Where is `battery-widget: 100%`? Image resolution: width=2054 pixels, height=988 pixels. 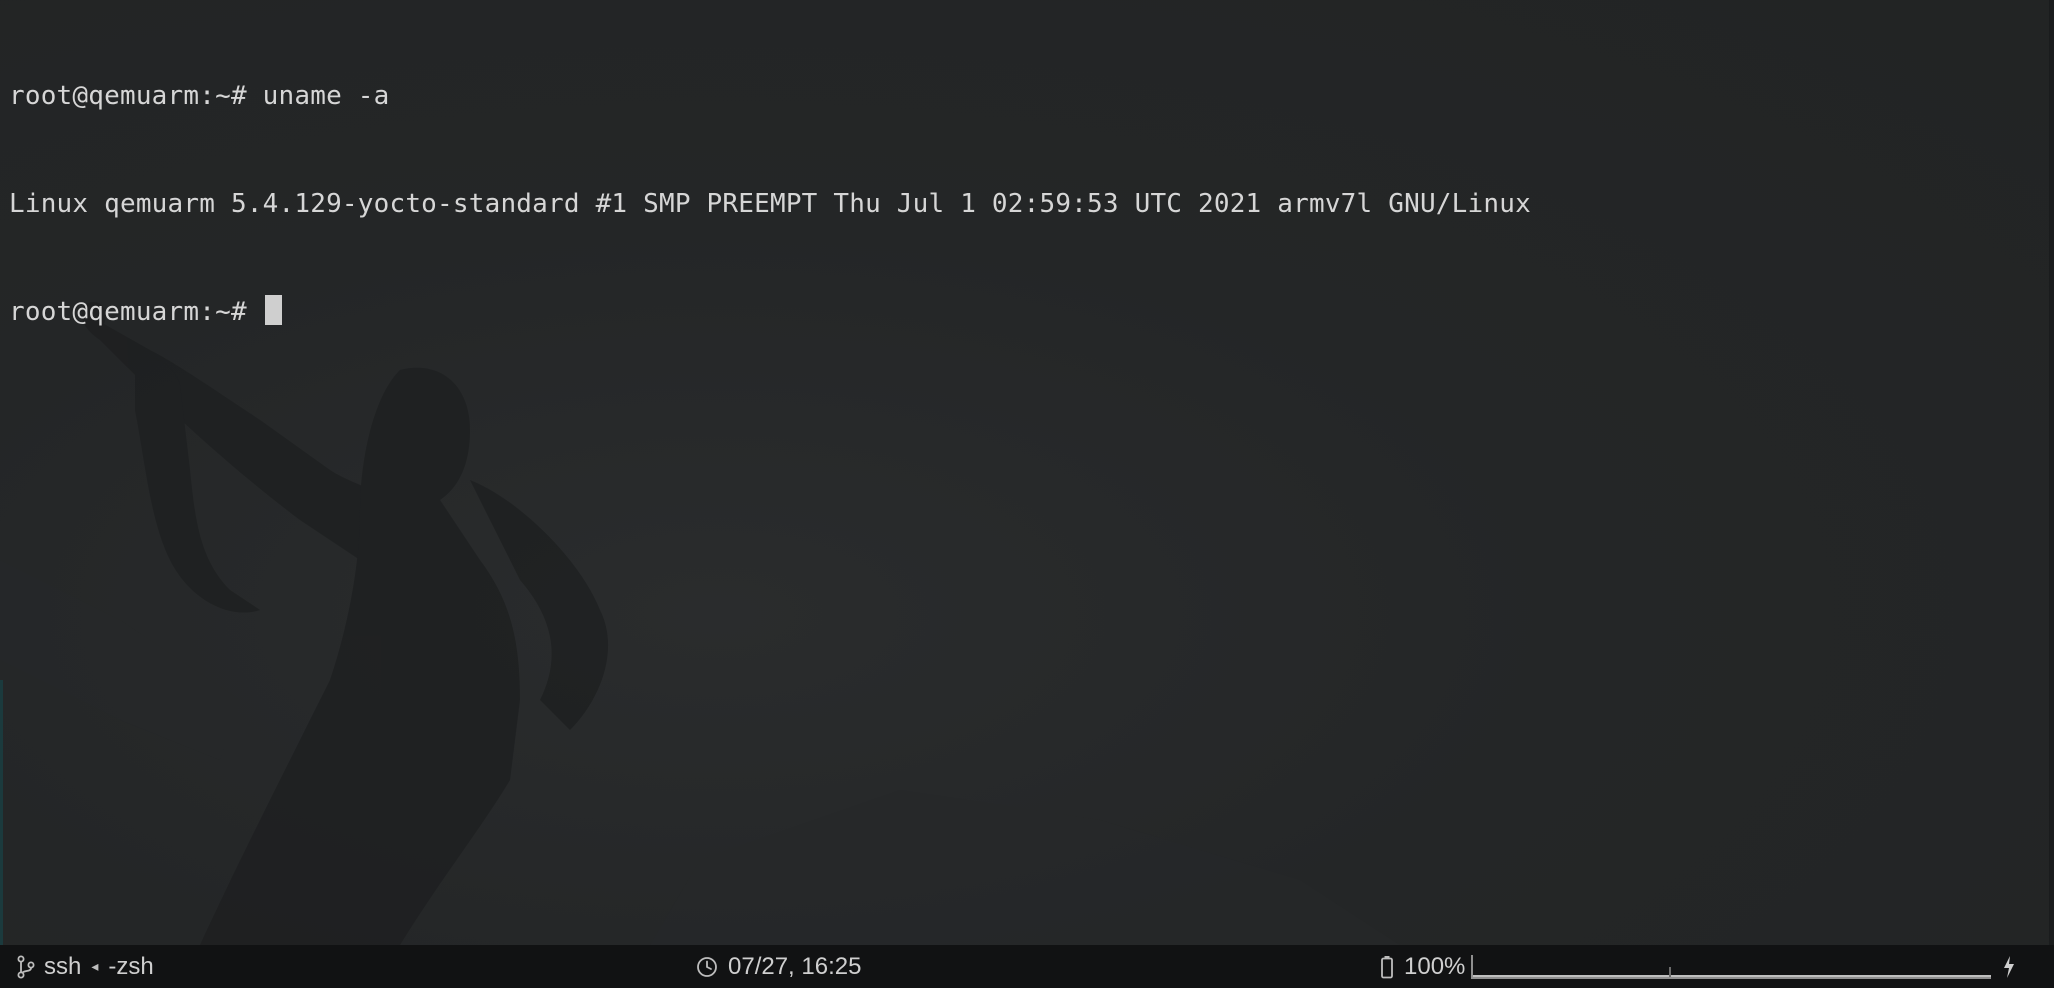 battery-widget: 100% is located at coordinates (1717, 966).